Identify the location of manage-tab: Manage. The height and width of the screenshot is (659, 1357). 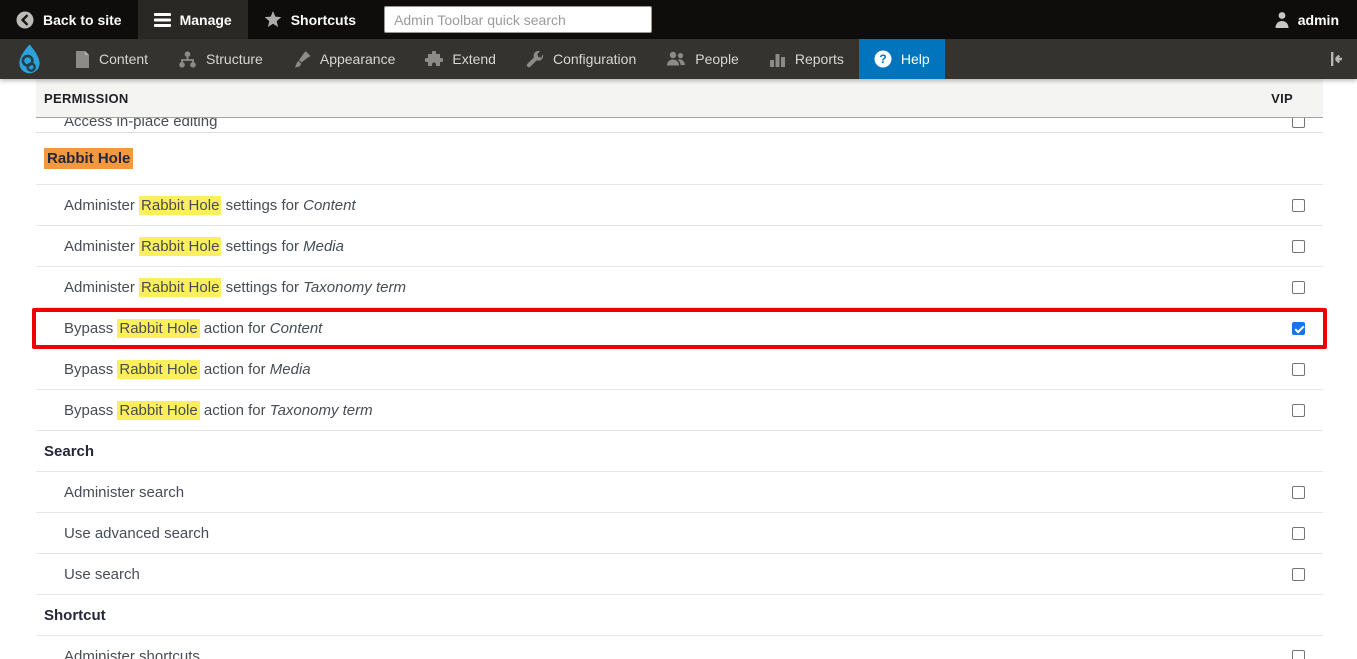
(192, 19).